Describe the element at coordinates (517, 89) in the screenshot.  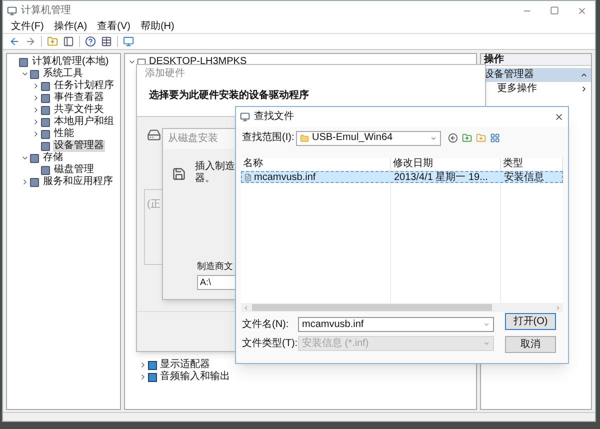
I see `action-link: 更多操作` at that location.